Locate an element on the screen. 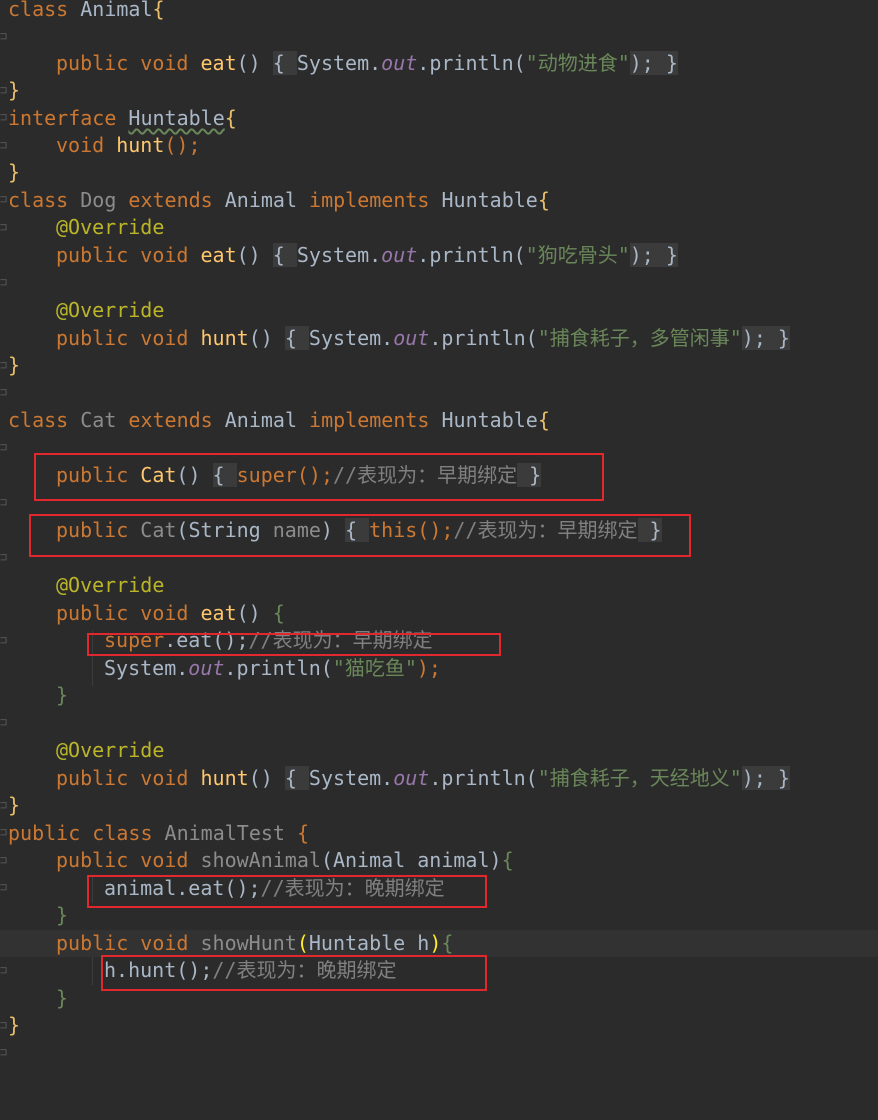  code-line-27: ⊐ } is located at coordinates (439, 925).